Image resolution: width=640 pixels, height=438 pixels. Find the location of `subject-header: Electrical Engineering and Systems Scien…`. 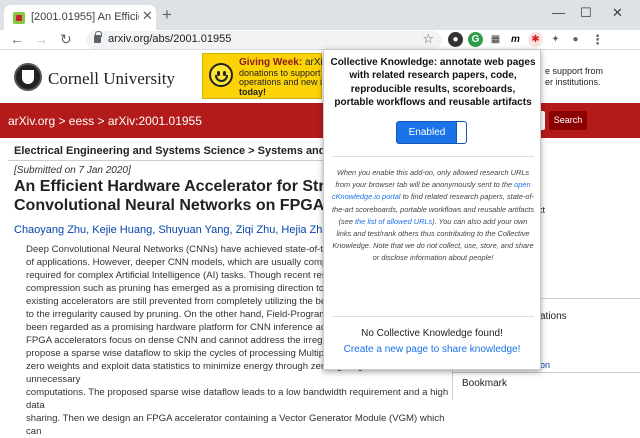

subject-header: Electrical Engineering and Systems Scien… is located at coordinates (320, 151).